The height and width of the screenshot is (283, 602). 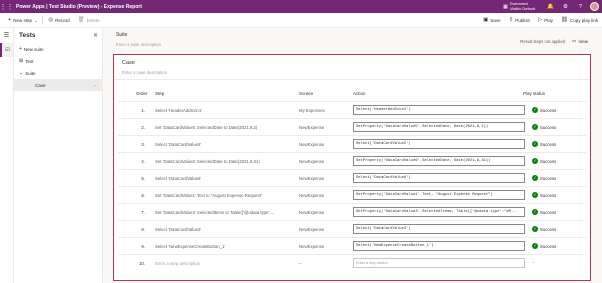 What do you see at coordinates (220, 263) in the screenshot?
I see `step-description-field: Enter a step description` at bounding box center [220, 263].